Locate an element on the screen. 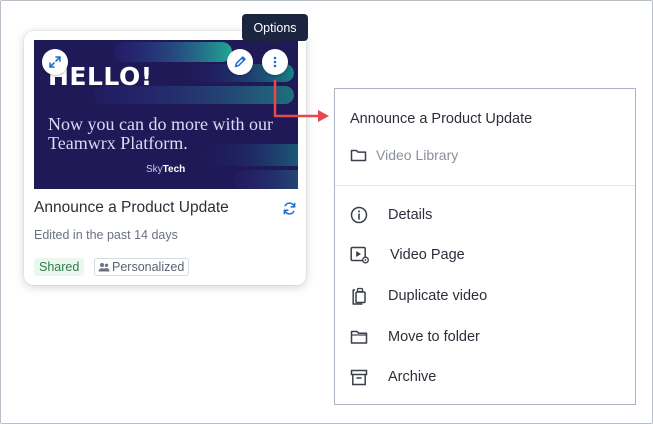  brand-prefix: Sky is located at coordinates (154, 169).